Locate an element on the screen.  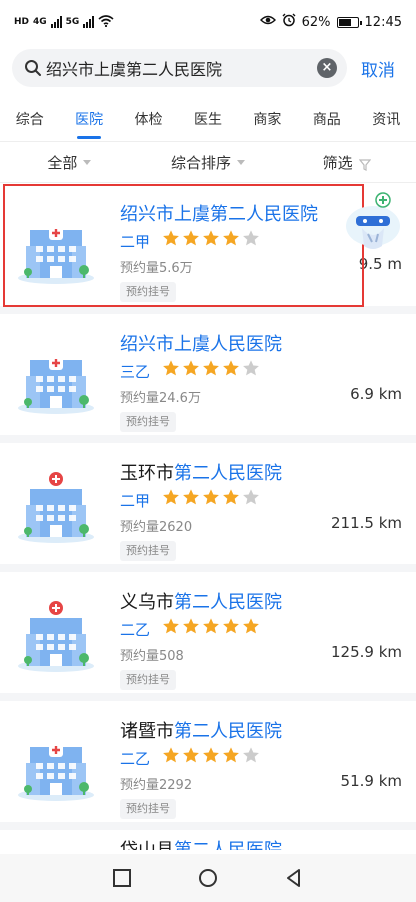
hospital-name-prefix: 诸暨市 is located at coordinates (147, 731).